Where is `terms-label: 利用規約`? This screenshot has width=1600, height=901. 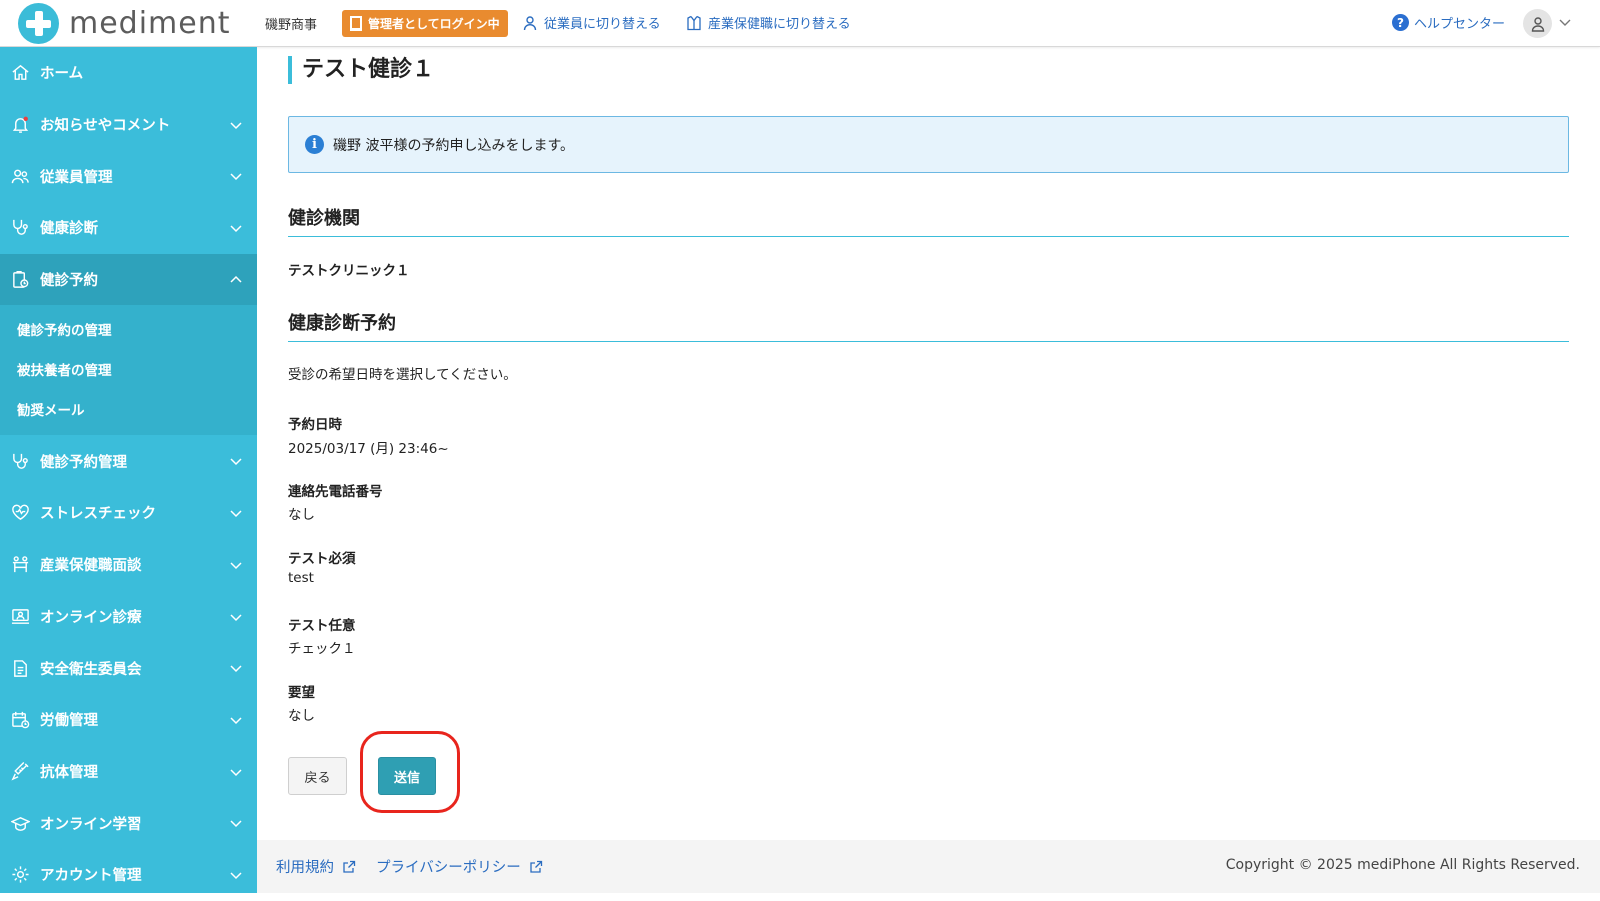 terms-label: 利用規約 is located at coordinates (305, 868).